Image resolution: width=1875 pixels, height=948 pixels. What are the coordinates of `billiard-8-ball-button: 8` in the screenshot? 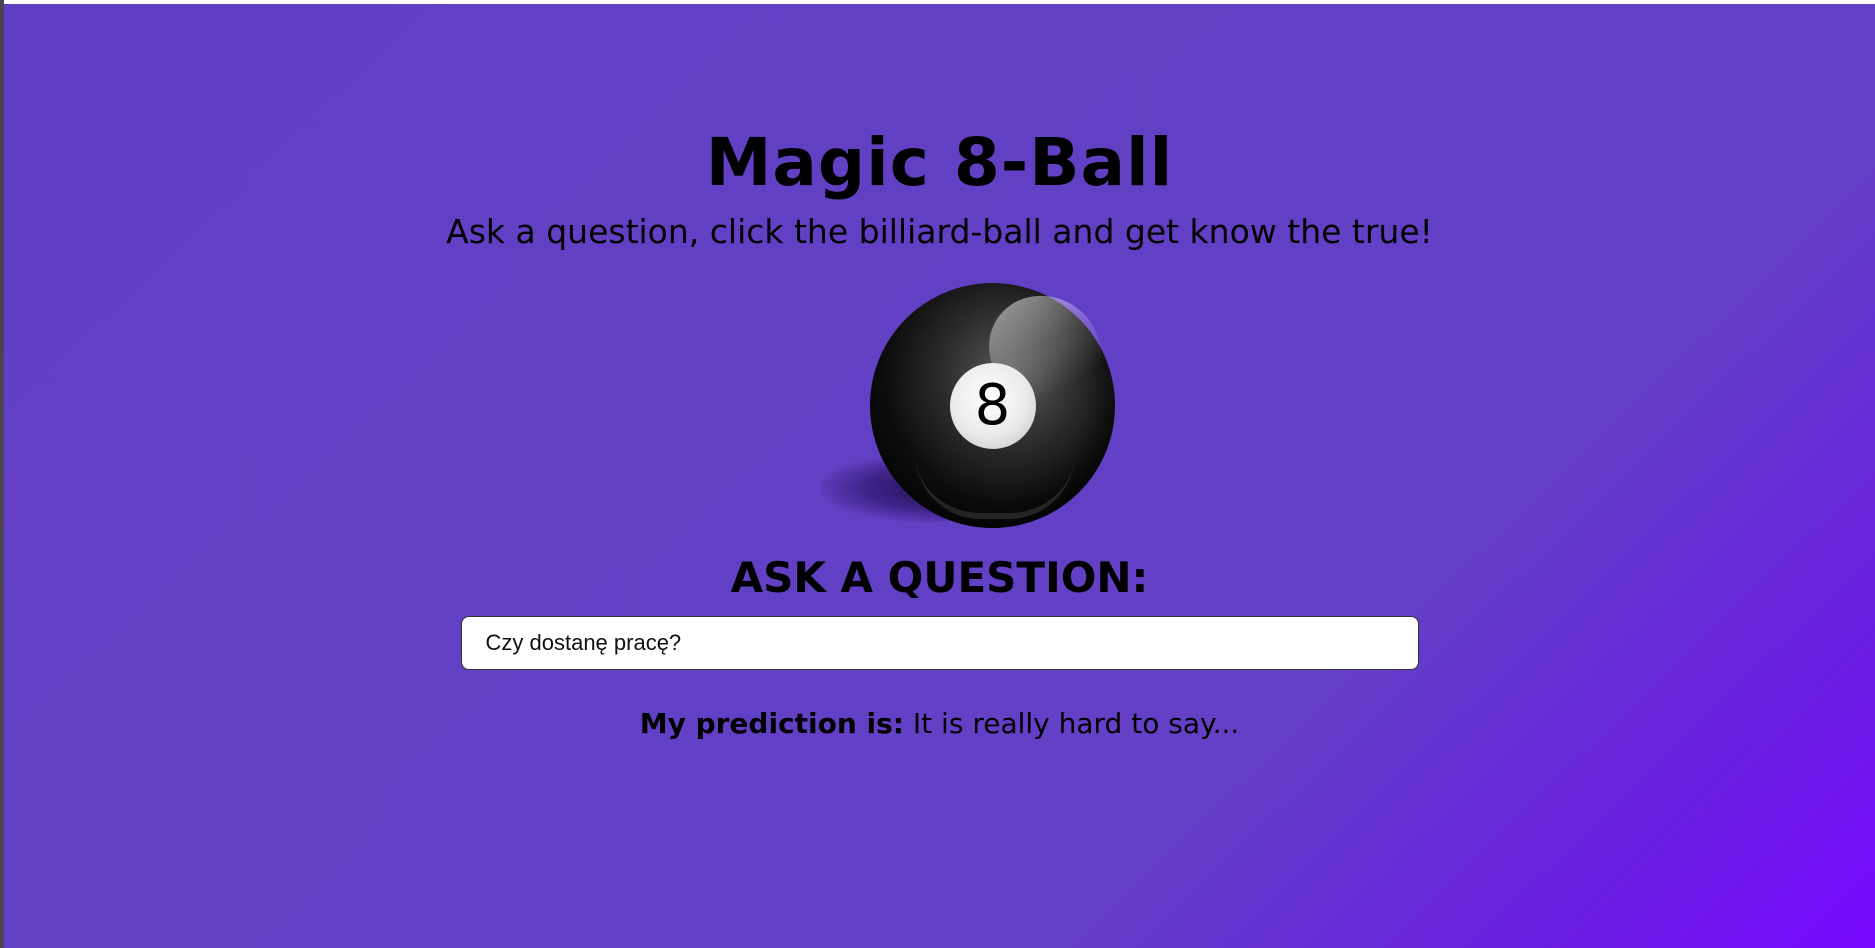 It's located at (992, 405).